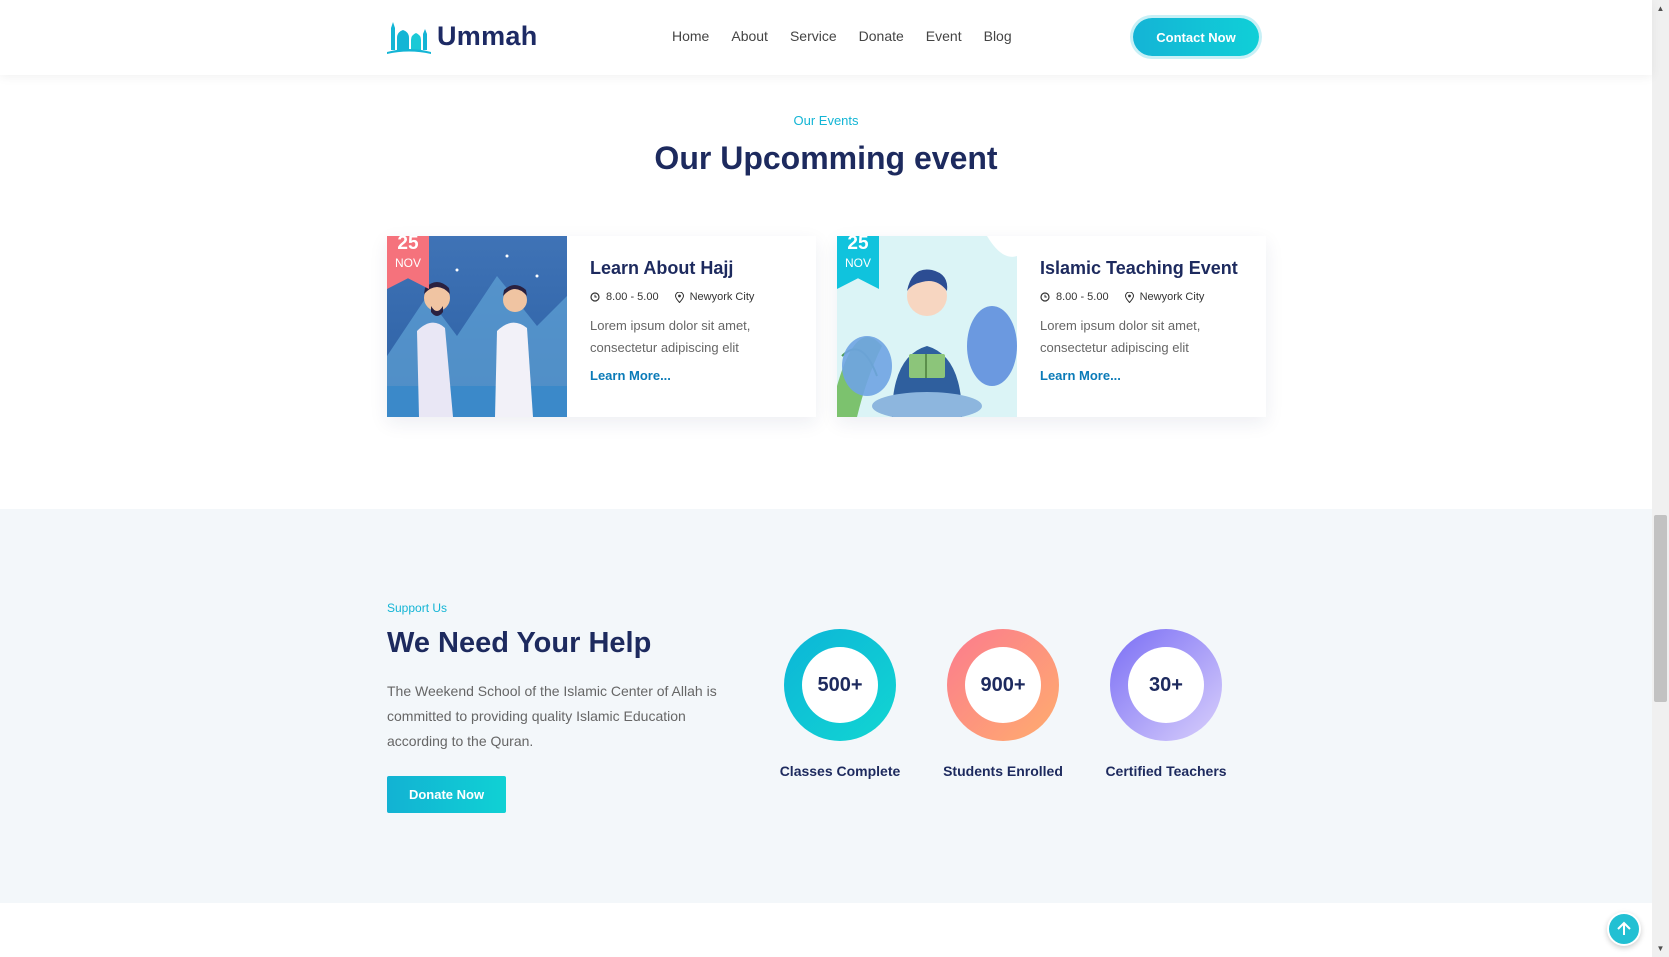 The height and width of the screenshot is (957, 1669). What do you see at coordinates (1660, 8) in the screenshot?
I see `scroll-up-arrow-icon: ▲` at bounding box center [1660, 8].